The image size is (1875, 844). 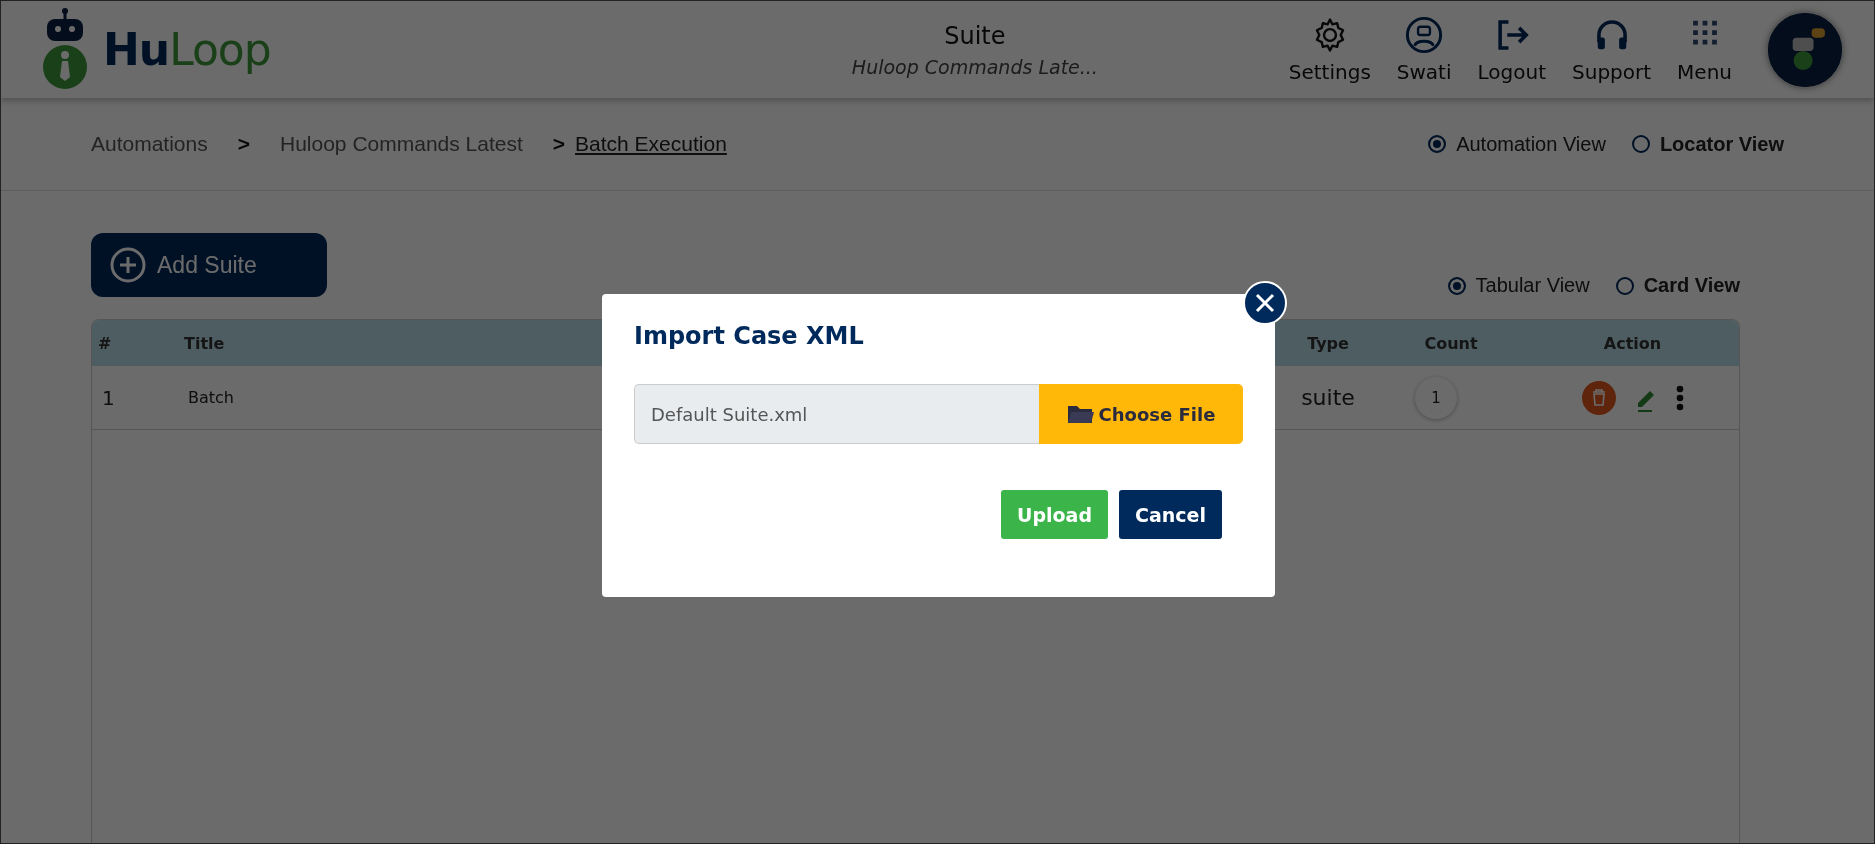 I want to click on breadcrumb-link: Batch Execution, so click(x=651, y=144).